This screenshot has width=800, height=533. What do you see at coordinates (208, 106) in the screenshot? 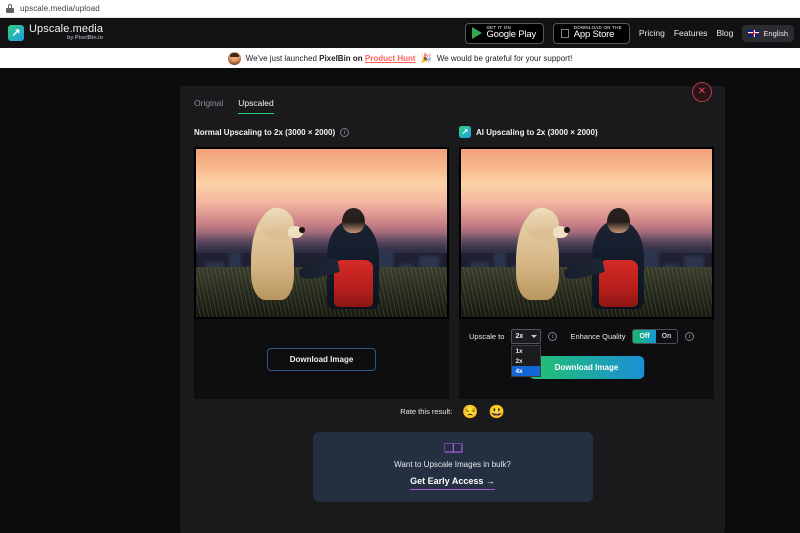
I see `tab-original: Original` at bounding box center [208, 106].